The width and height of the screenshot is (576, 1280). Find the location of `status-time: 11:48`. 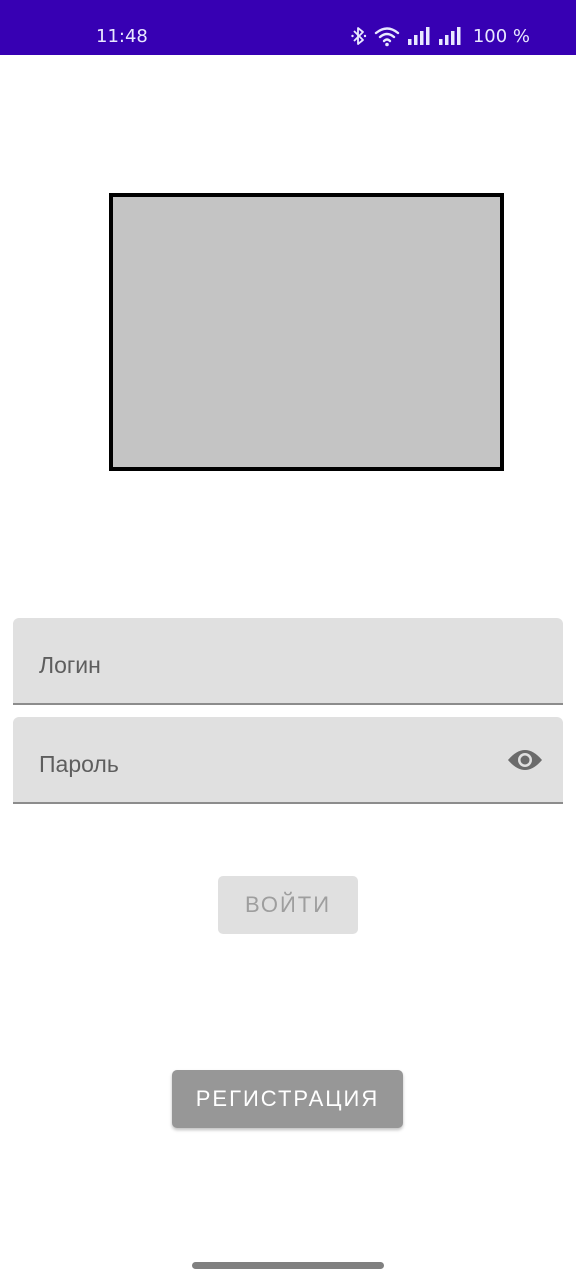

status-time: 11:48 is located at coordinates (122, 36).